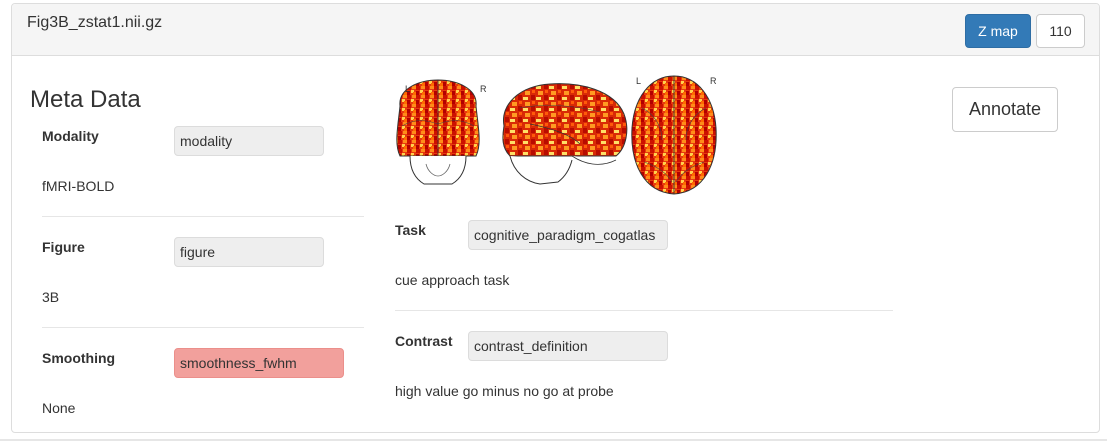 Image resolution: width=1107 pixels, height=441 pixels. What do you see at coordinates (483, 89) in the screenshot?
I see `coronal-right-label: R` at bounding box center [483, 89].